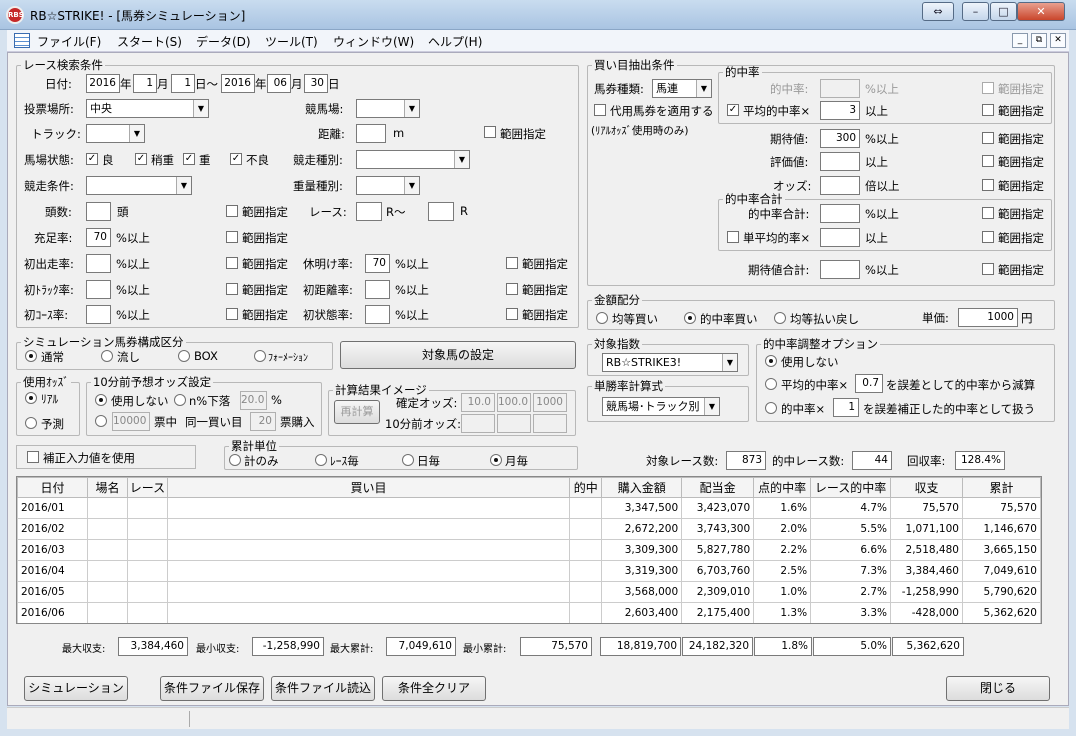  I want to click on menu-data: データ(D), so click(223, 41).